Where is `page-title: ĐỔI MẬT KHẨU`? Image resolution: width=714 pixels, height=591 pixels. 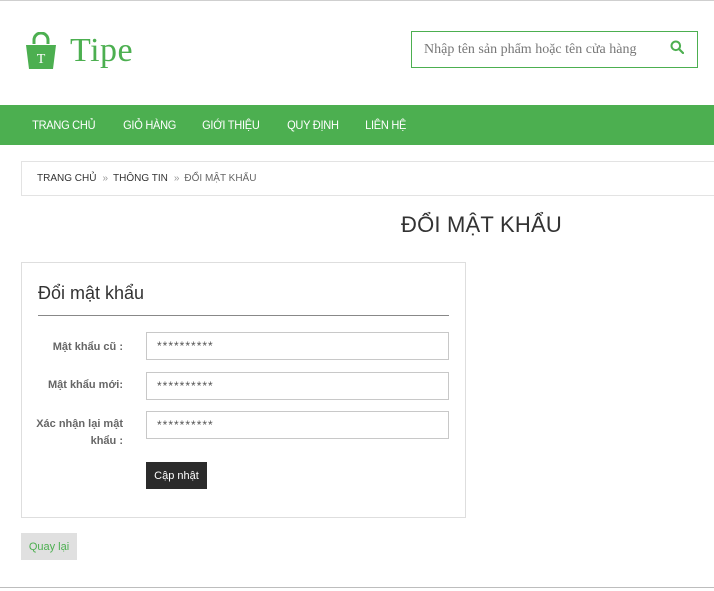
page-title: ĐỔI MẬT KHẨU is located at coordinates (481, 224).